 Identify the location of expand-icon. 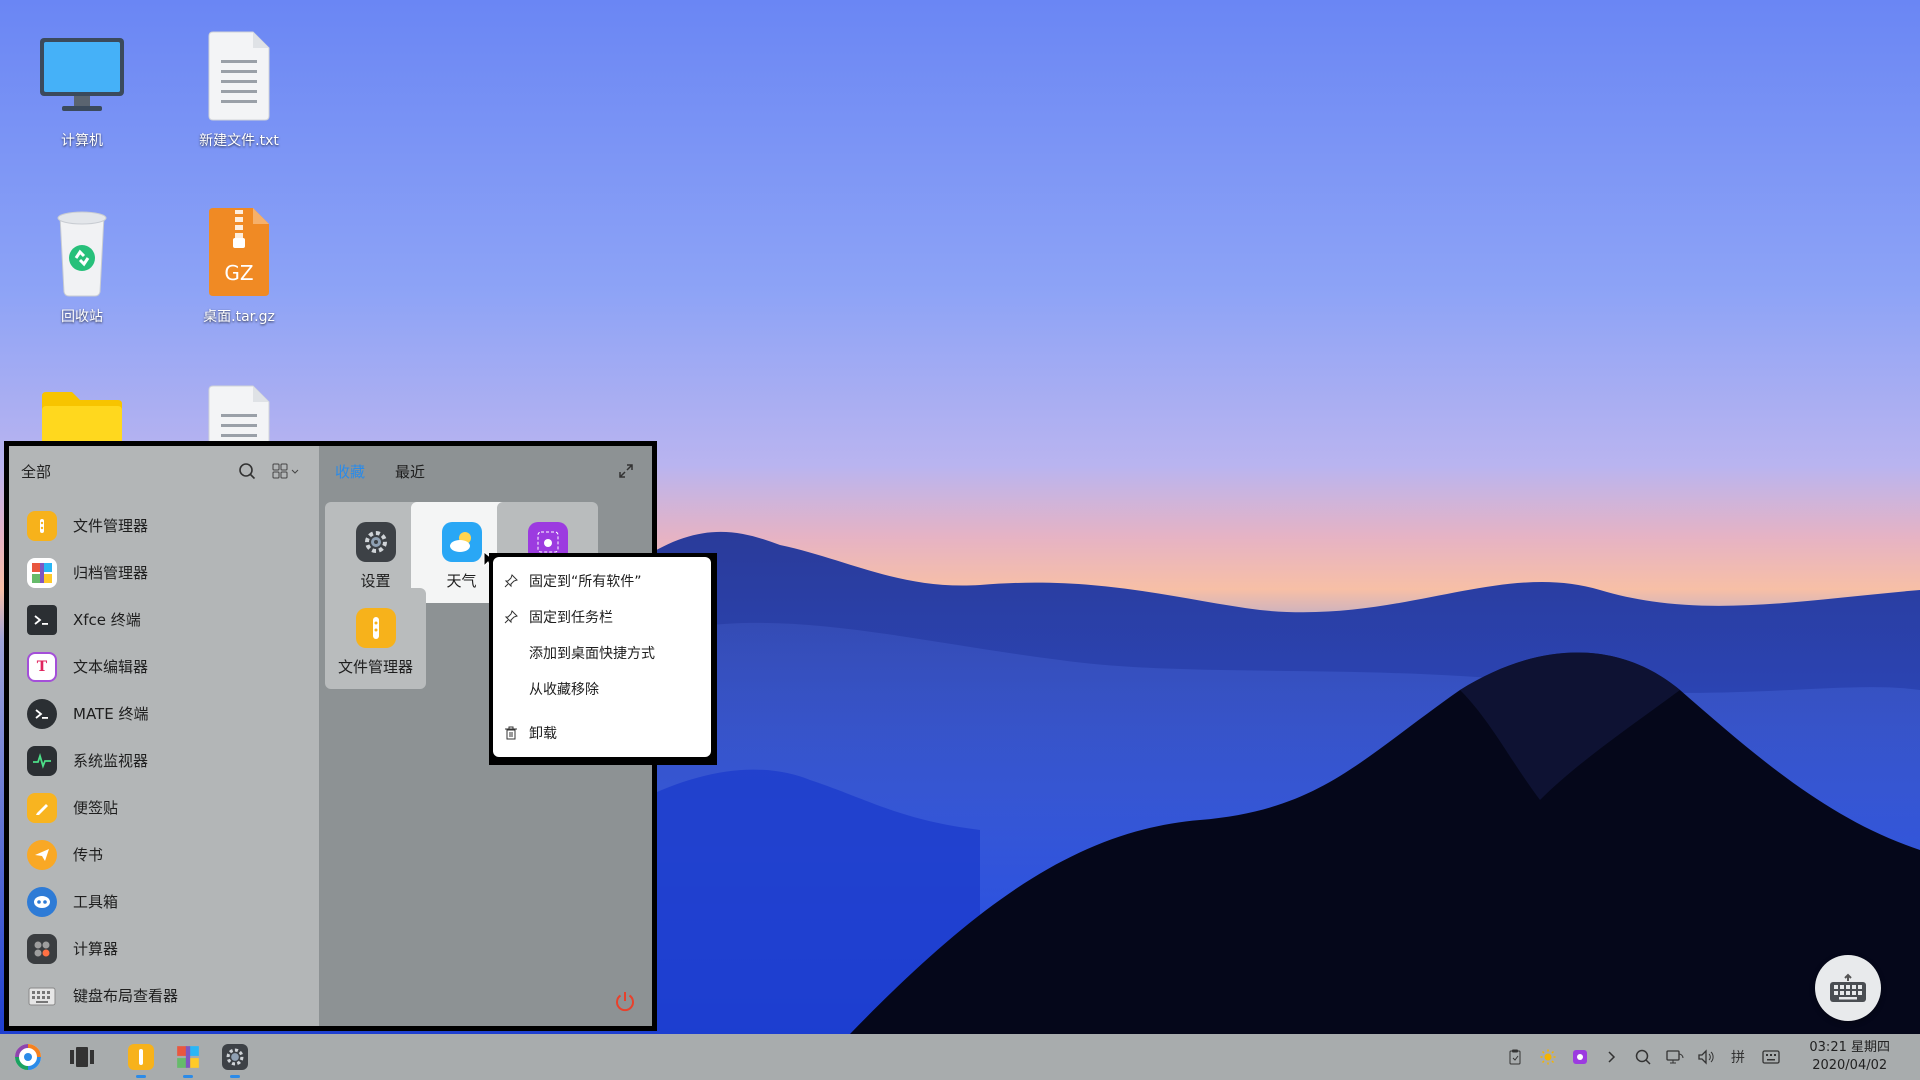
(626, 471).